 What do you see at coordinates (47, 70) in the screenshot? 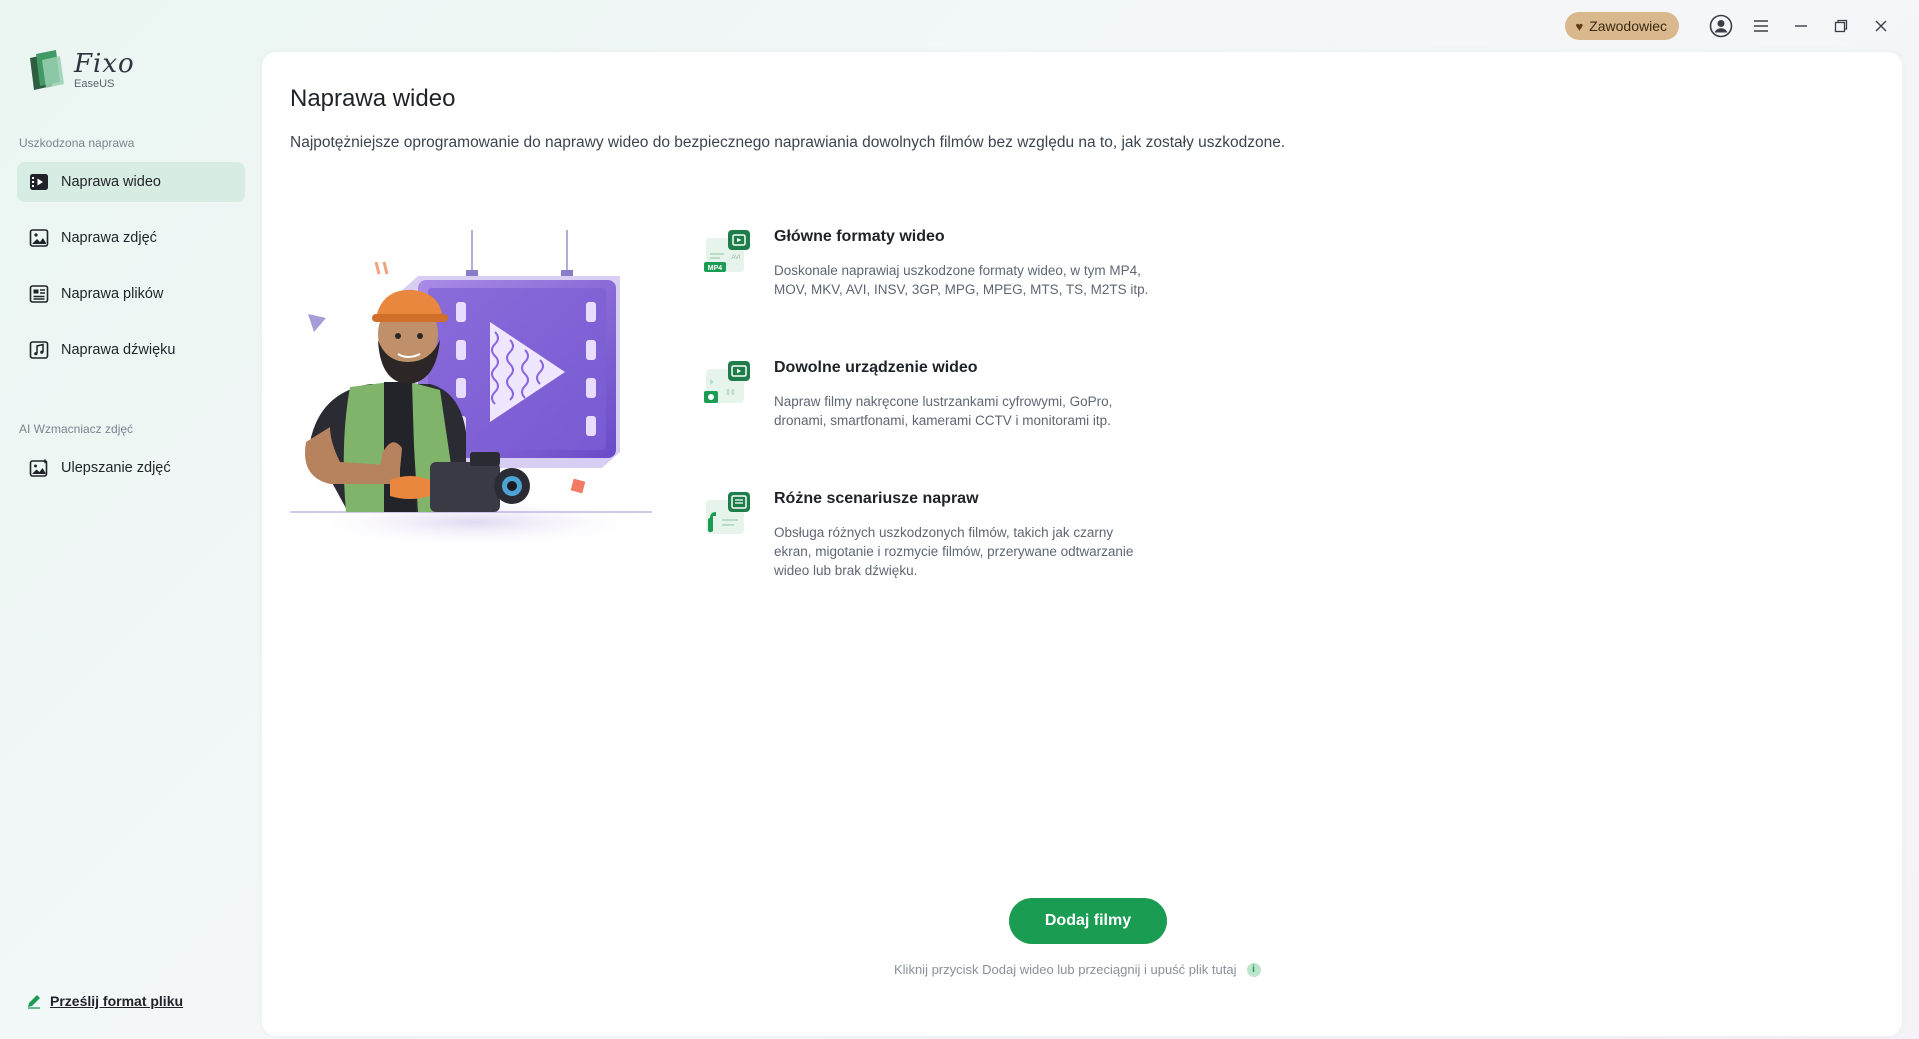
I see `fixo-logo-icon` at bounding box center [47, 70].